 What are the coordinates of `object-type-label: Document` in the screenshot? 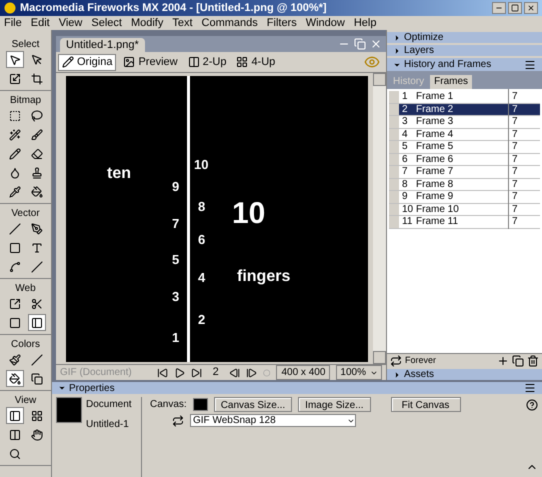 It's located at (109, 405).